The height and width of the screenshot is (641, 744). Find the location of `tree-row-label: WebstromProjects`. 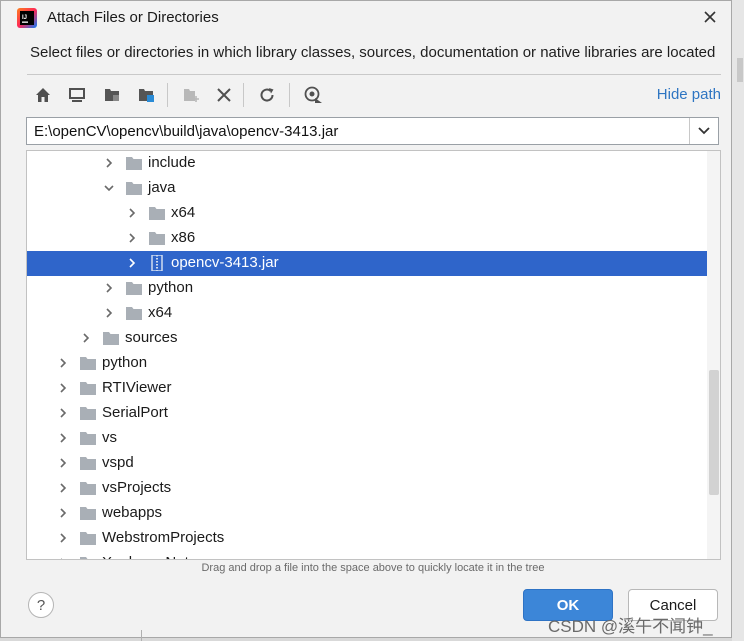

tree-row-label: WebstromProjects is located at coordinates (163, 537).